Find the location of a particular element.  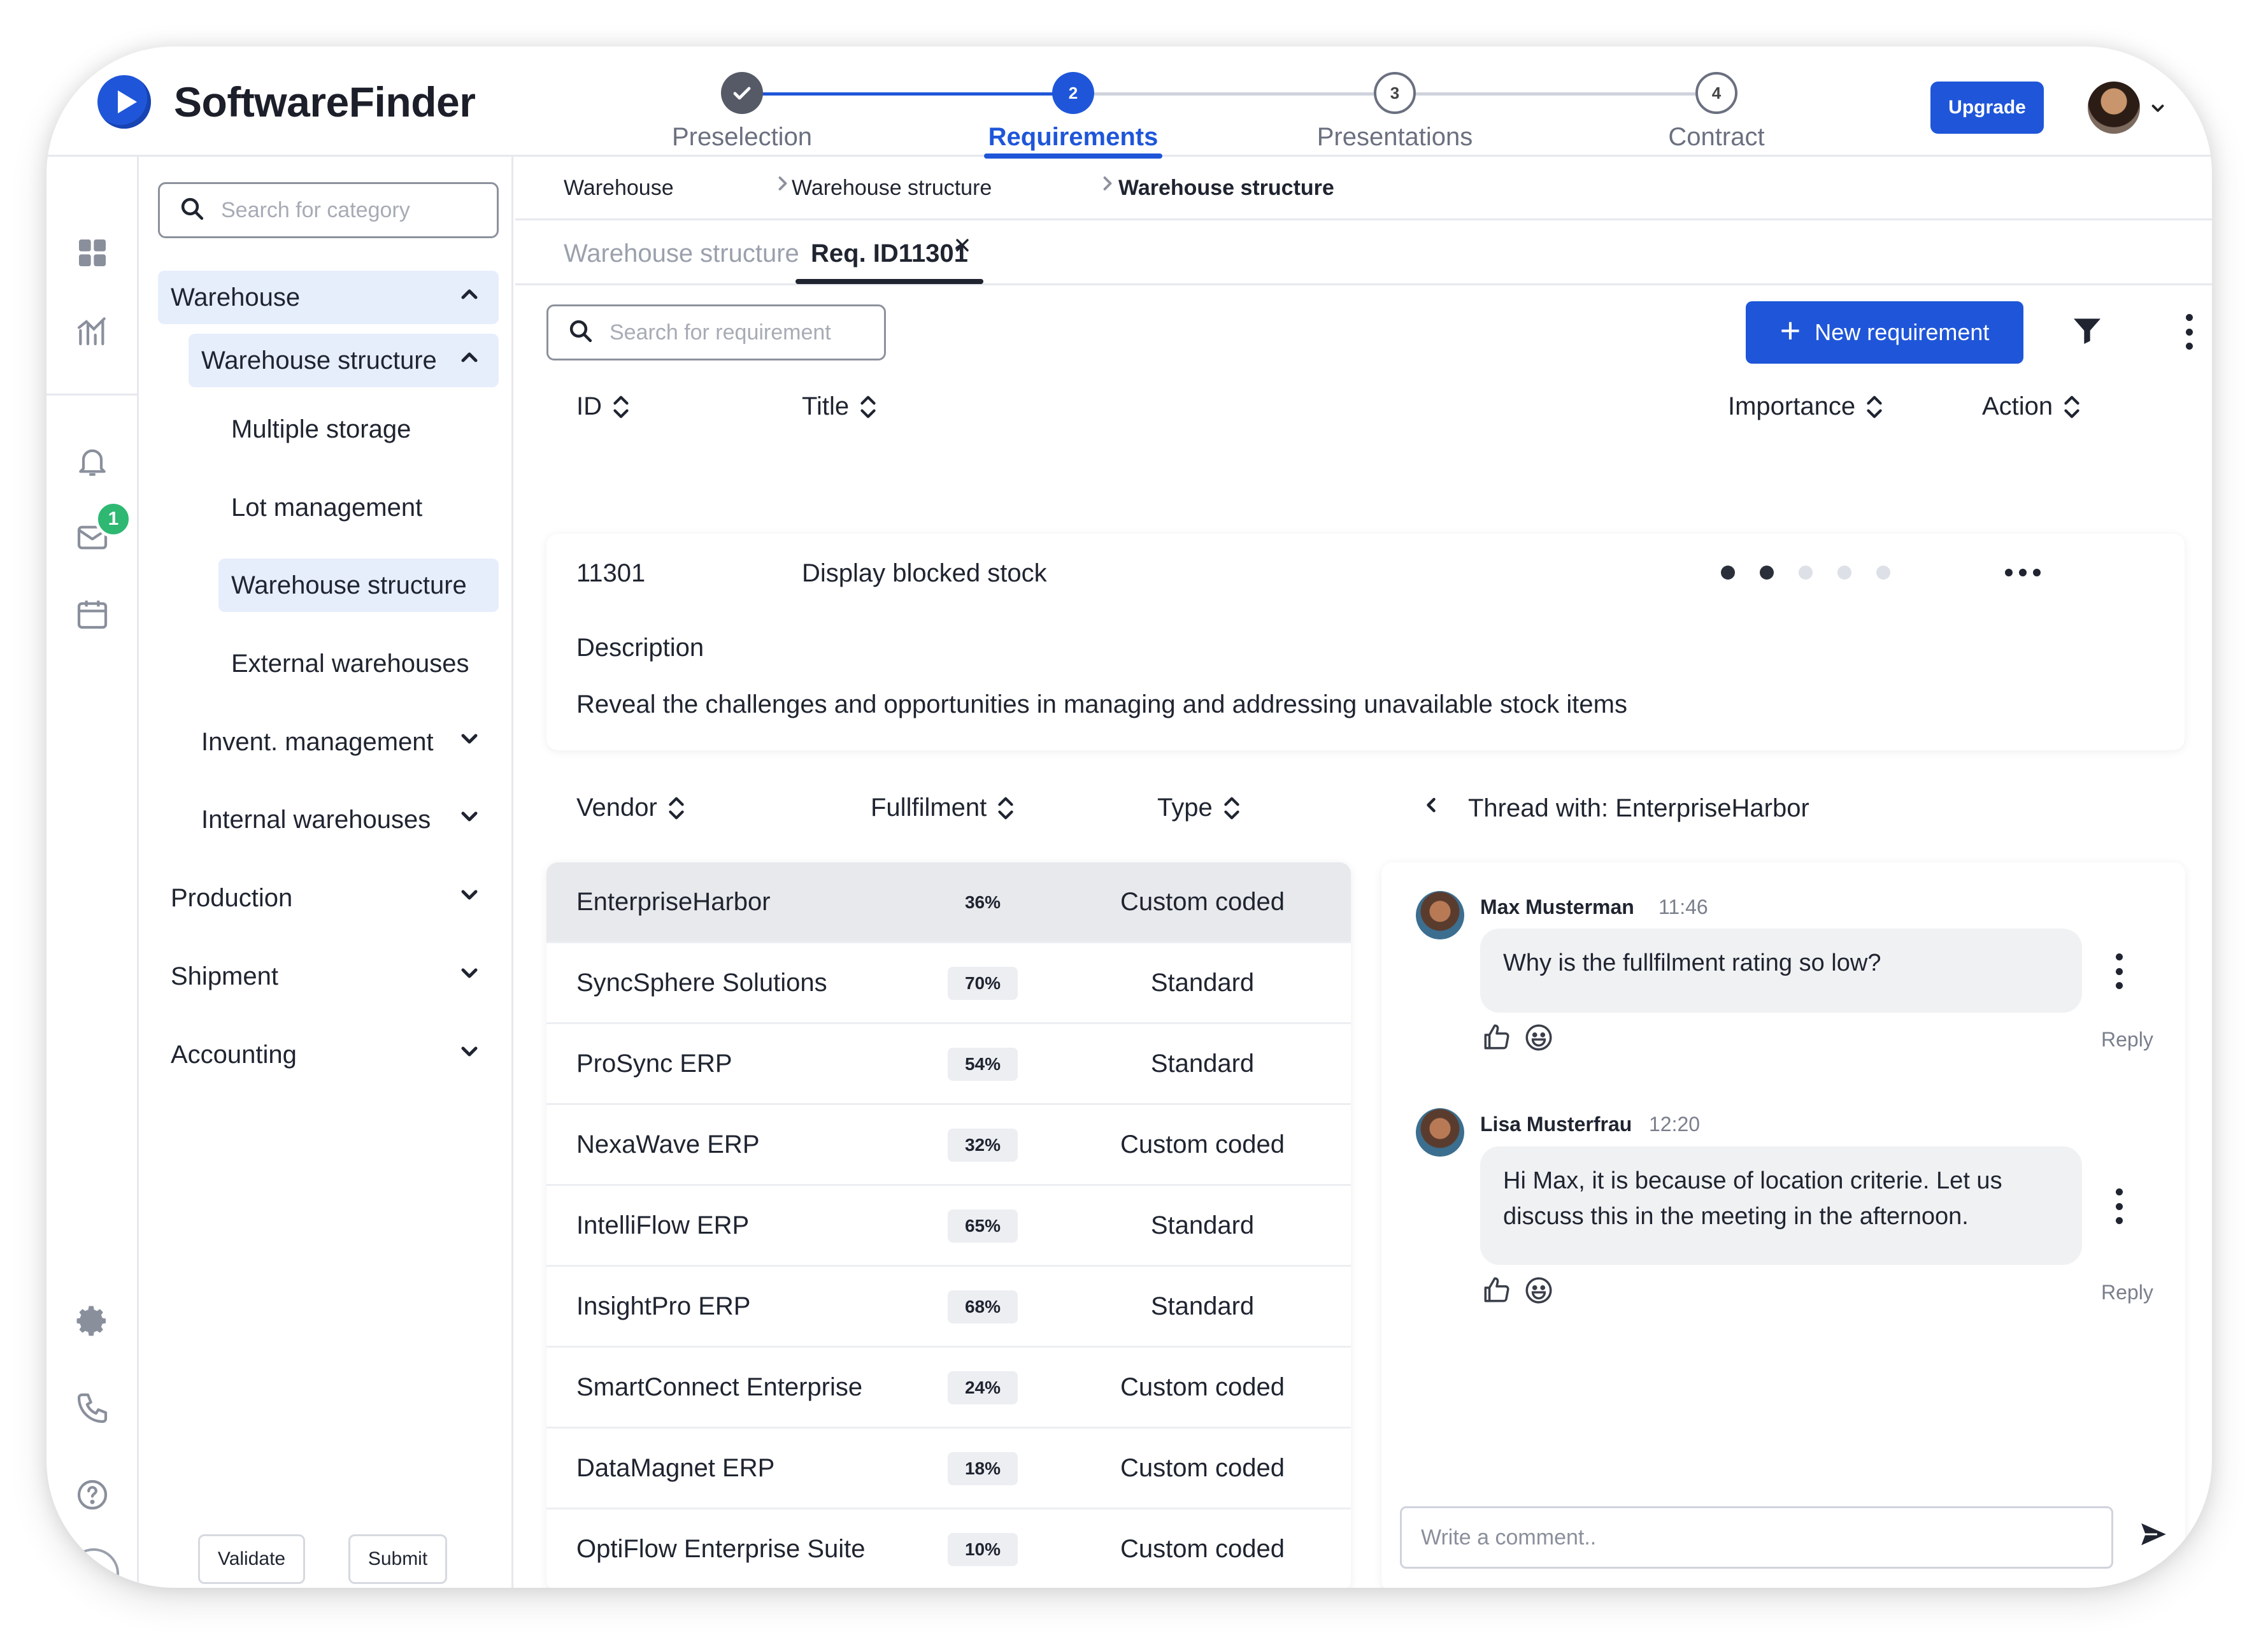

active-tab-underline is located at coordinates (889, 281).